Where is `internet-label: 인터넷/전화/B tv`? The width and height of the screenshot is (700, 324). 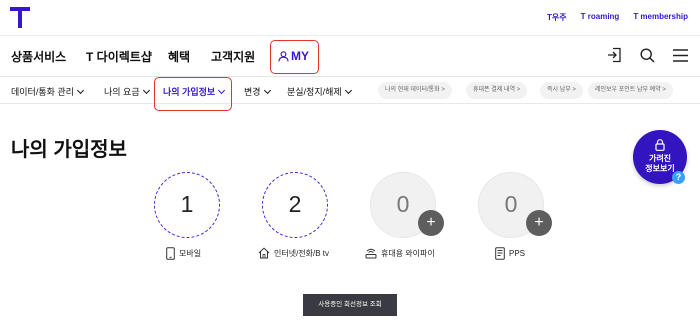 internet-label: 인터넷/전화/B tv is located at coordinates (293, 253).